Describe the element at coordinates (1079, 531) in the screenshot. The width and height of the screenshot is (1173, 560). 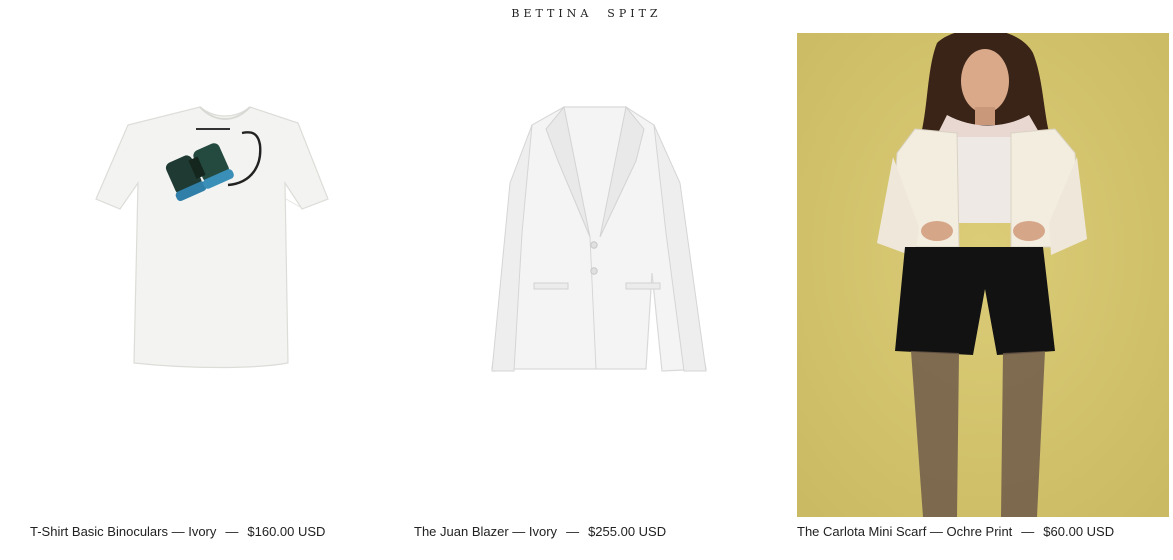
I see `product-price: $60.00 USD` at that location.